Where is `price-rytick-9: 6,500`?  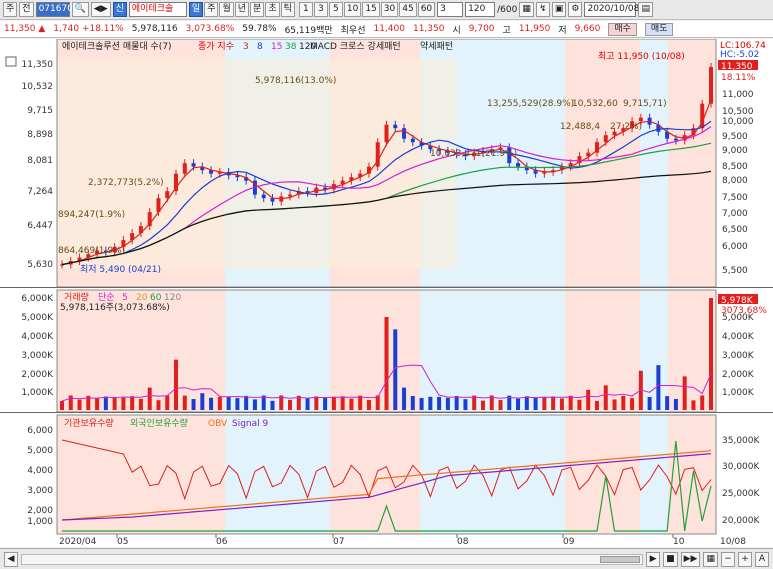
price-rytick-9: 6,500 is located at coordinates (735, 230).